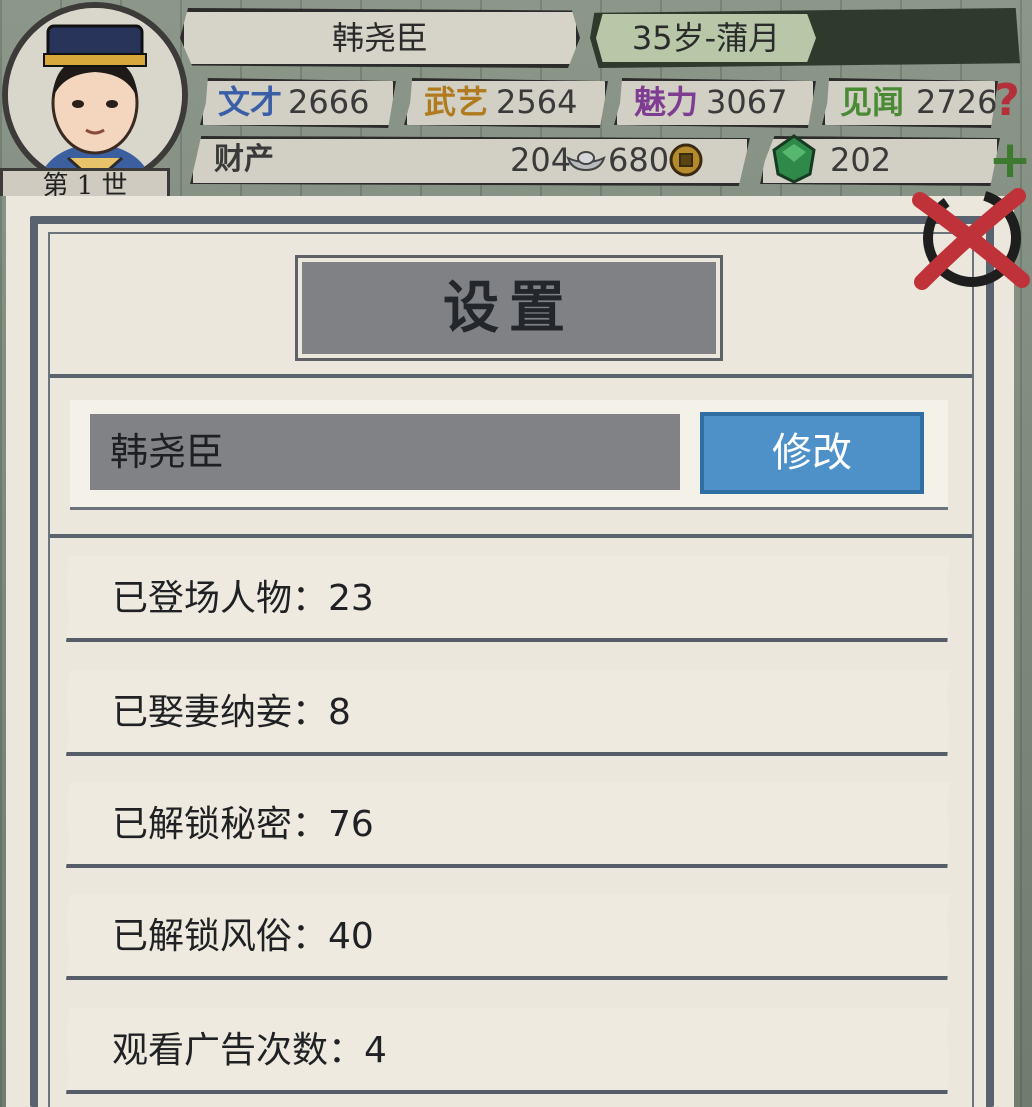 This screenshot has height=1107, width=1032. I want to click on avatar, so click(95, 95).